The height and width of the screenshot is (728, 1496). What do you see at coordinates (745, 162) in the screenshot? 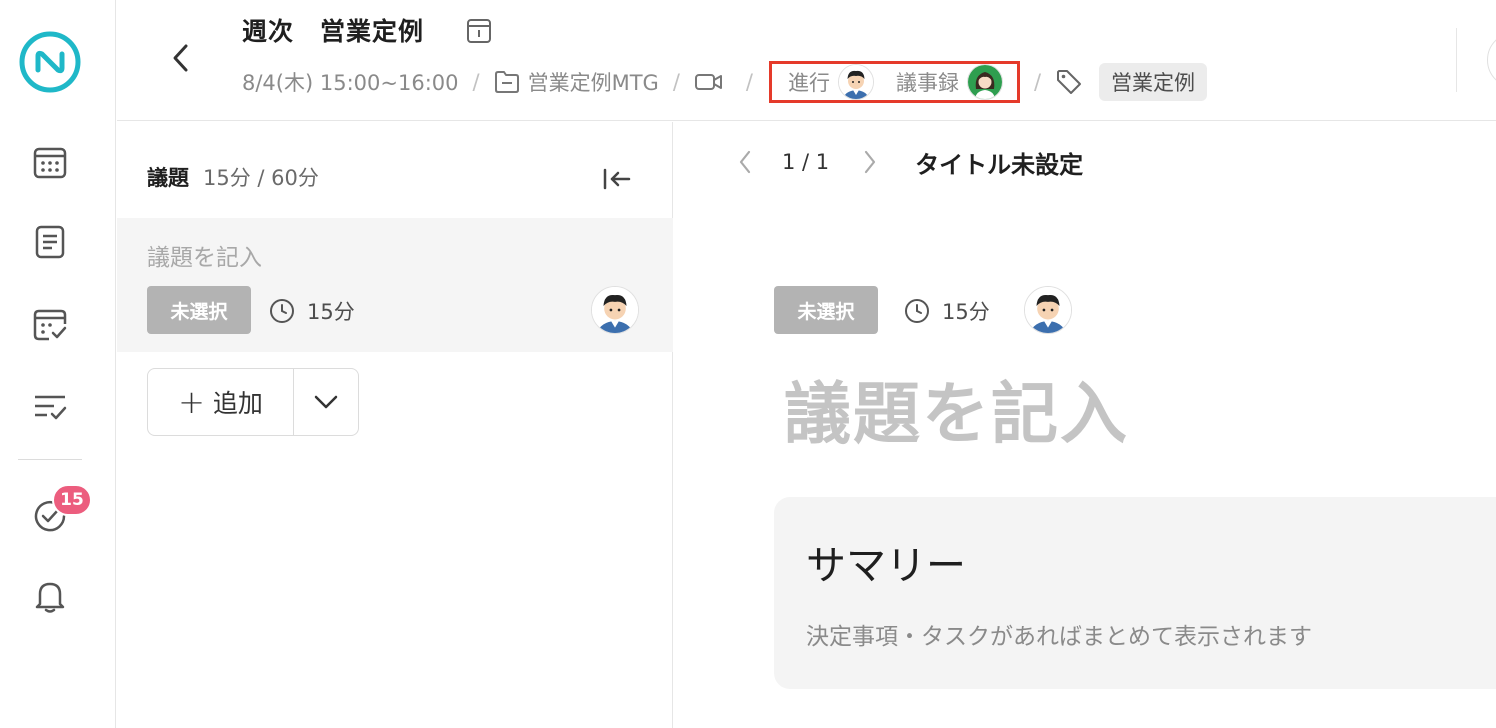
I see `prev-page-button` at bounding box center [745, 162].